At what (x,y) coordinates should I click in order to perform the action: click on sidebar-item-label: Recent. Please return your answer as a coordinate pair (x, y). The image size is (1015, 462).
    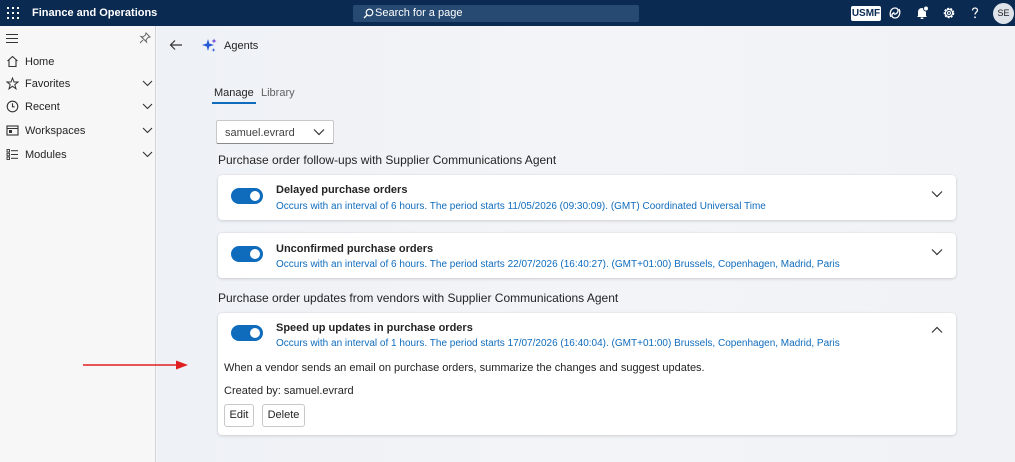
    Looking at the image, I should click on (42, 107).